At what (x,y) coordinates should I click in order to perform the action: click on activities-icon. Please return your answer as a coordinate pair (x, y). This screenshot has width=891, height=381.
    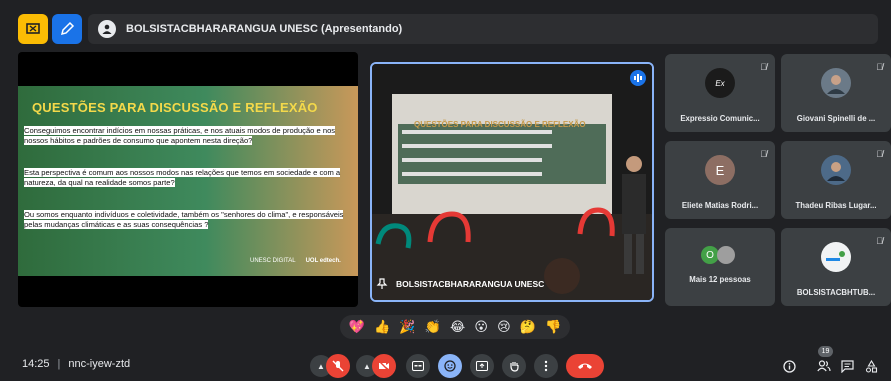
    Looking at the image, I should click on (871, 366).